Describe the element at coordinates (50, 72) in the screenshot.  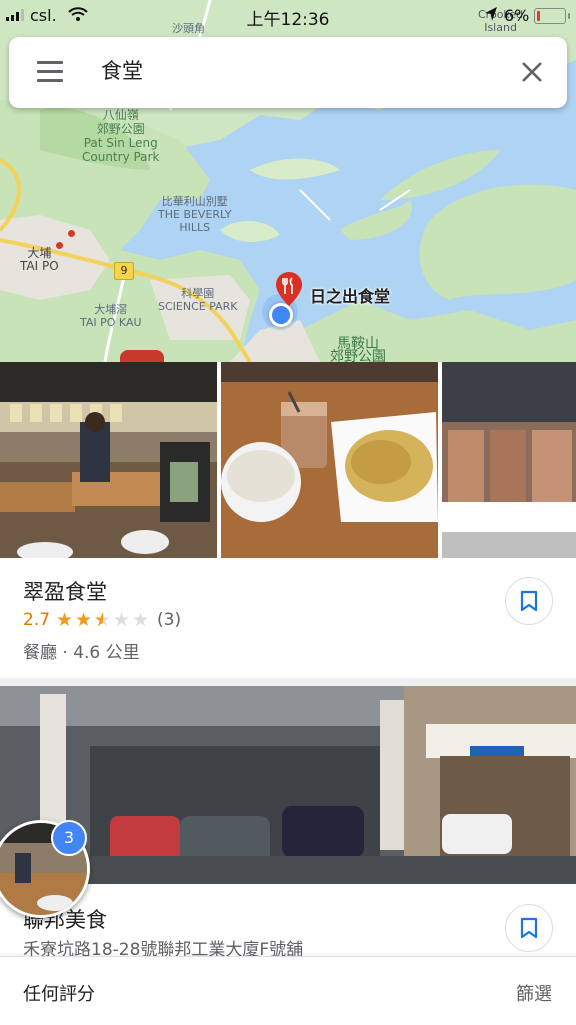
I see `menu-icon` at that location.